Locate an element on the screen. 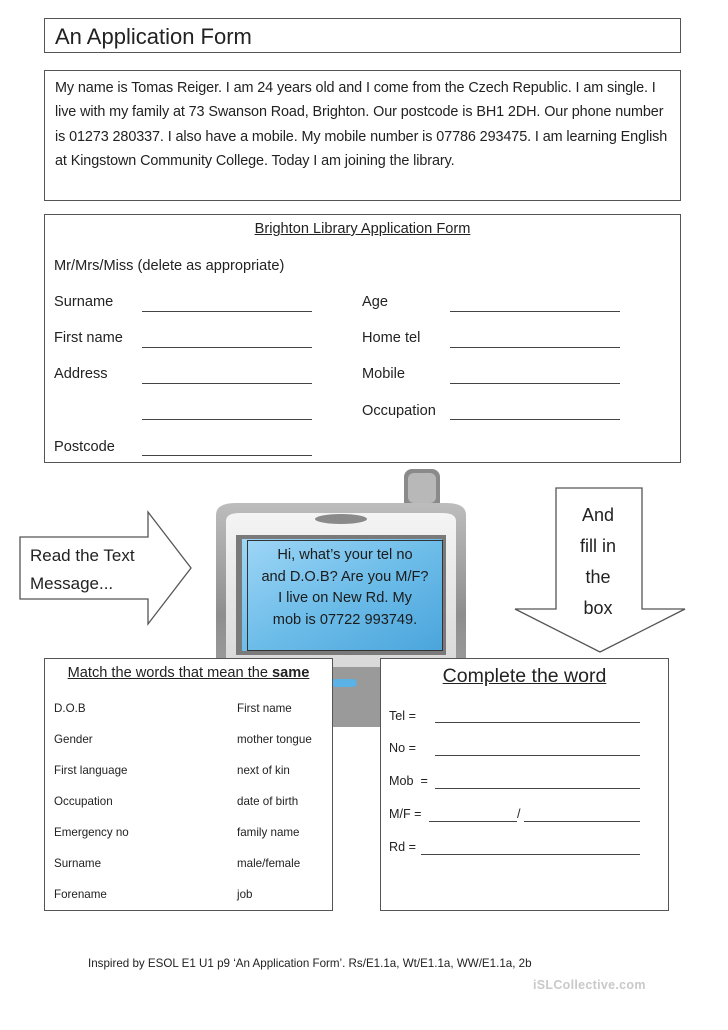  salutation-label: Mr/Mrs/Miss (delete as appropriate) is located at coordinates (169, 266).